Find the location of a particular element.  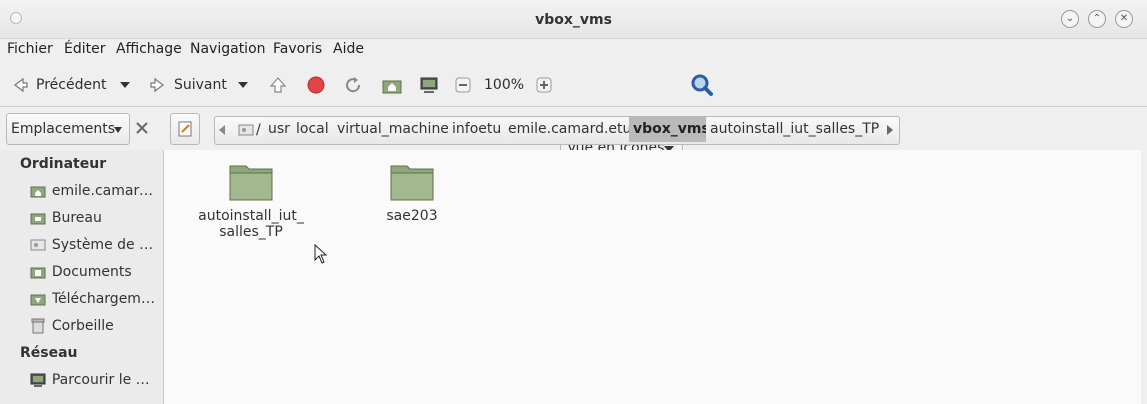

back-arrow-icon is located at coordinates (21, 85).